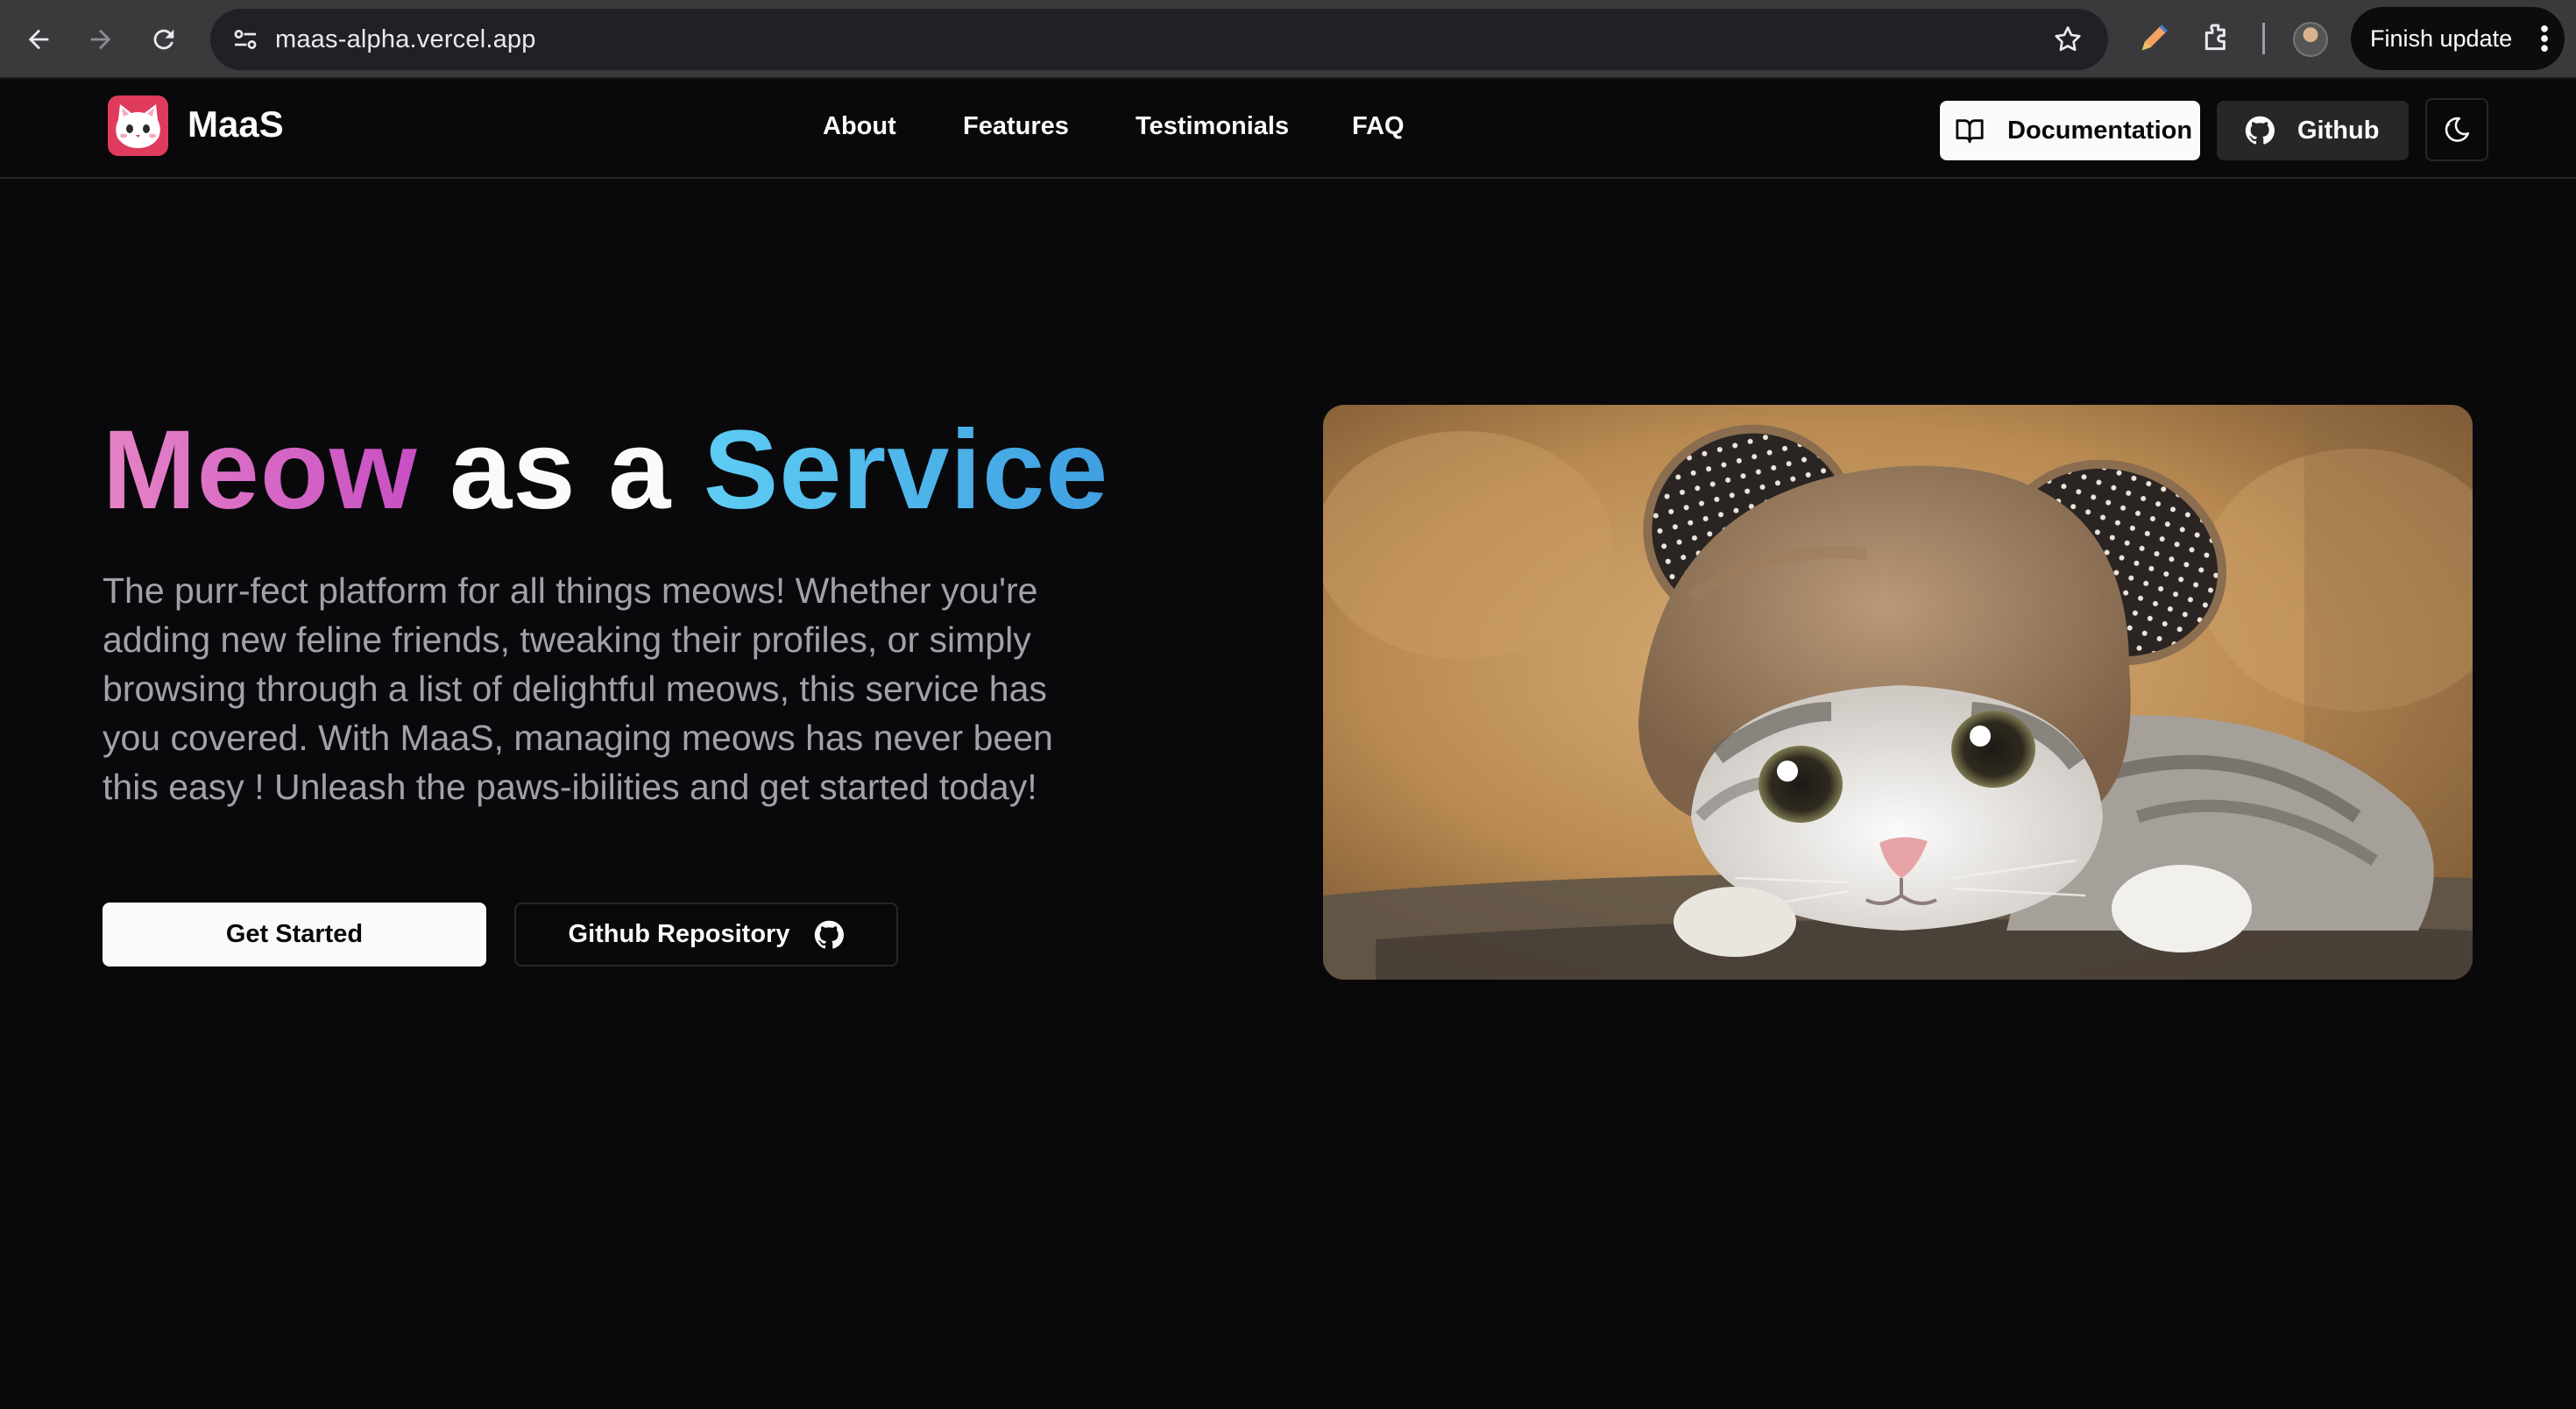 Image resolution: width=2576 pixels, height=1409 pixels. I want to click on back-arrow-icon, so click(38, 39).